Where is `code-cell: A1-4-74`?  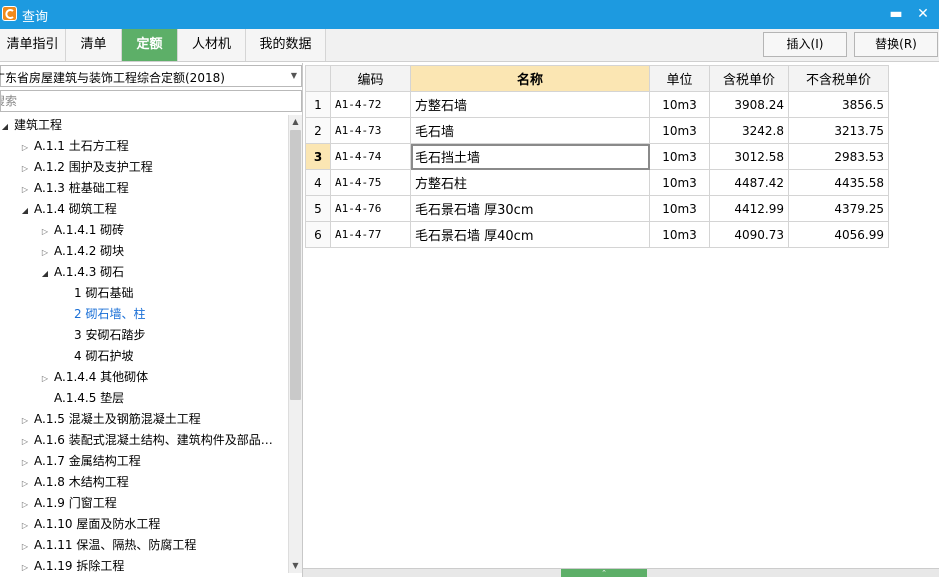
code-cell: A1-4-74 is located at coordinates (370, 156).